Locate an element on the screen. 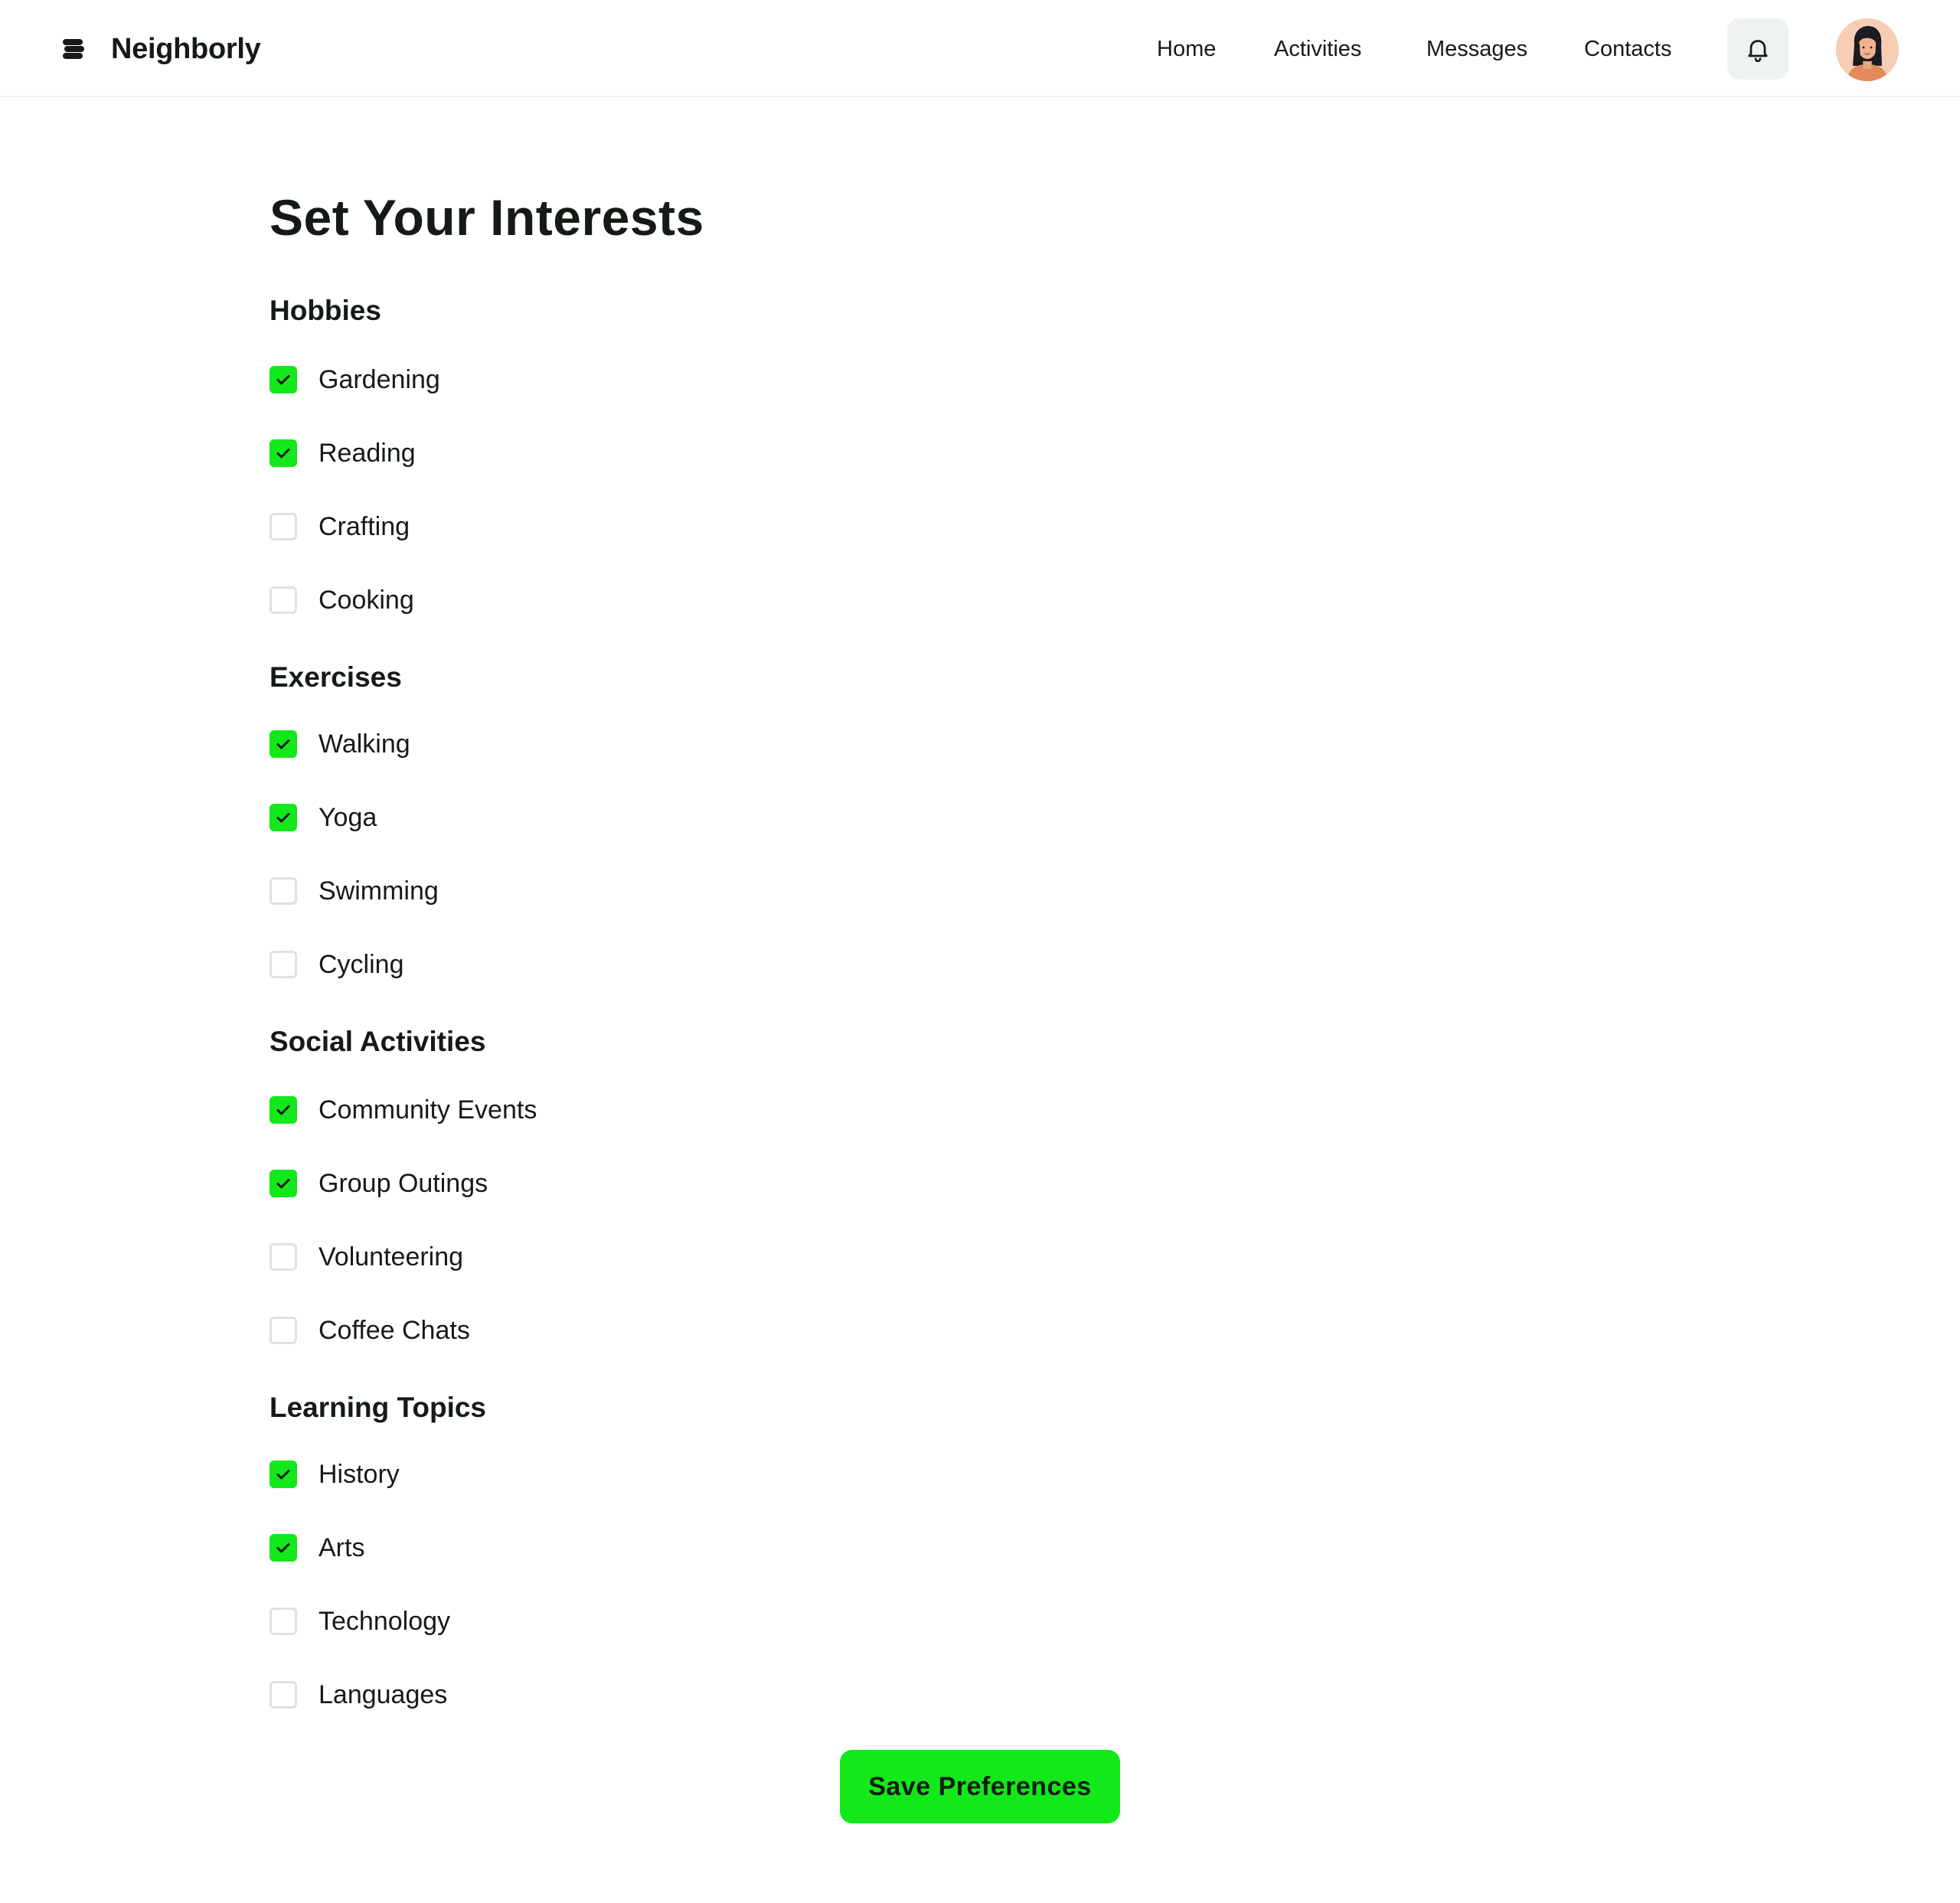  option-group-outings: Group Outings is located at coordinates (379, 1183).